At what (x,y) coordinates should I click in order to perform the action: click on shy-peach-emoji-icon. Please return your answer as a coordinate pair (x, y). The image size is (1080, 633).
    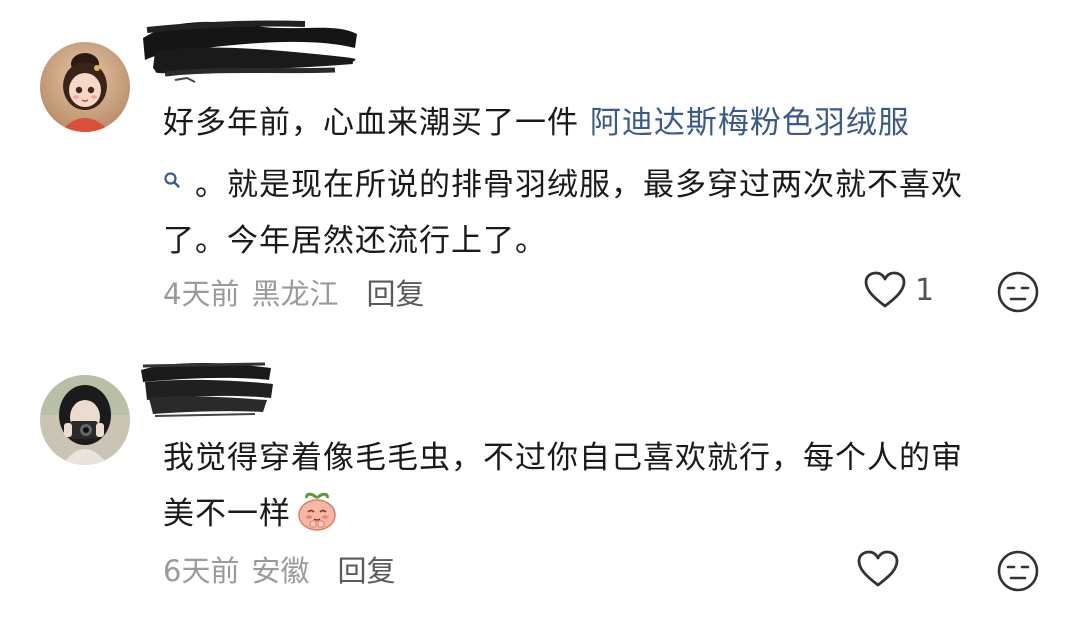
    Looking at the image, I should click on (317, 520).